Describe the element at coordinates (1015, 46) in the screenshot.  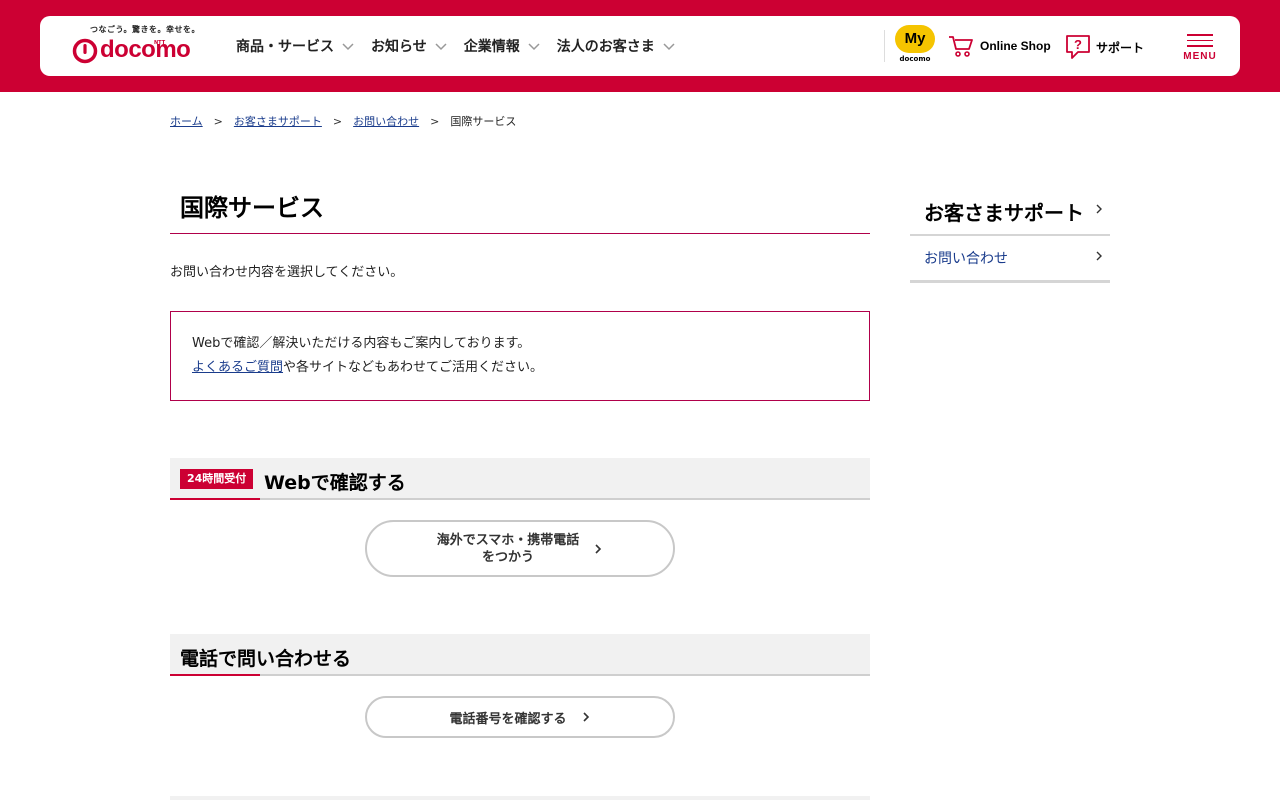
I see `online-shop-label: Online Shop` at that location.